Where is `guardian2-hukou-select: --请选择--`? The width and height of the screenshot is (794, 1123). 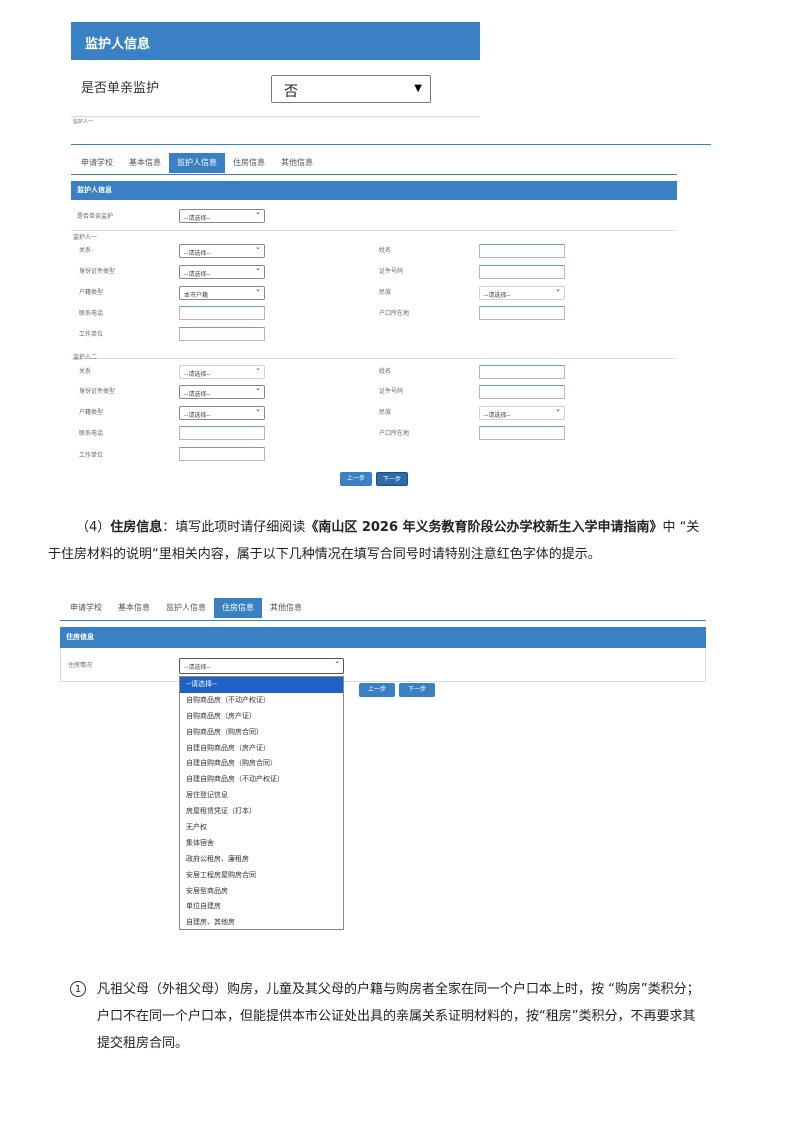
guardian2-hukou-select: --请选择-- is located at coordinates (222, 413).